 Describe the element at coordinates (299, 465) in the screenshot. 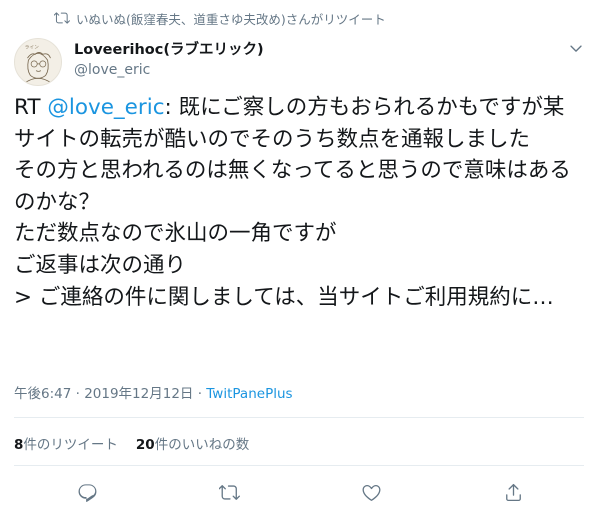

I see `divider-bottom` at that location.